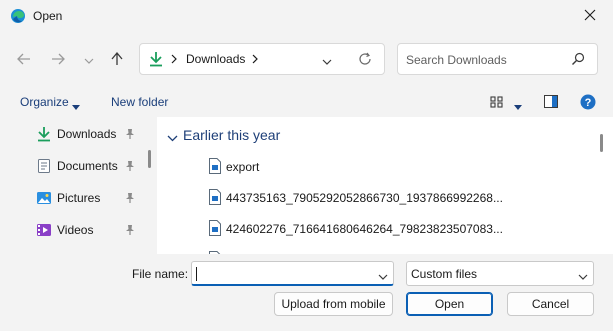  What do you see at coordinates (87, 166) in the screenshot?
I see `sidebar-item-label: Documents` at bounding box center [87, 166].